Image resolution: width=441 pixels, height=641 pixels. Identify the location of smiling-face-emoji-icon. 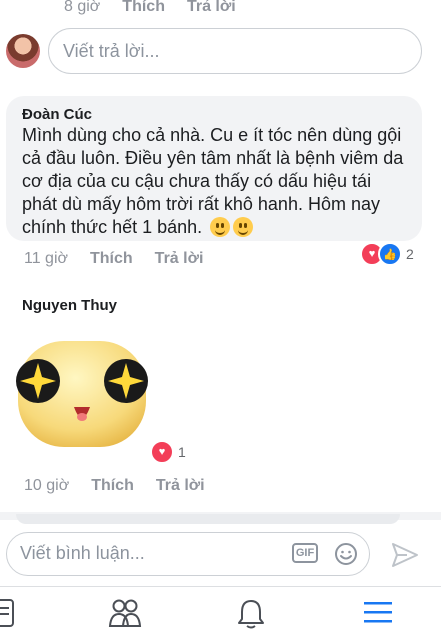
(220, 227).